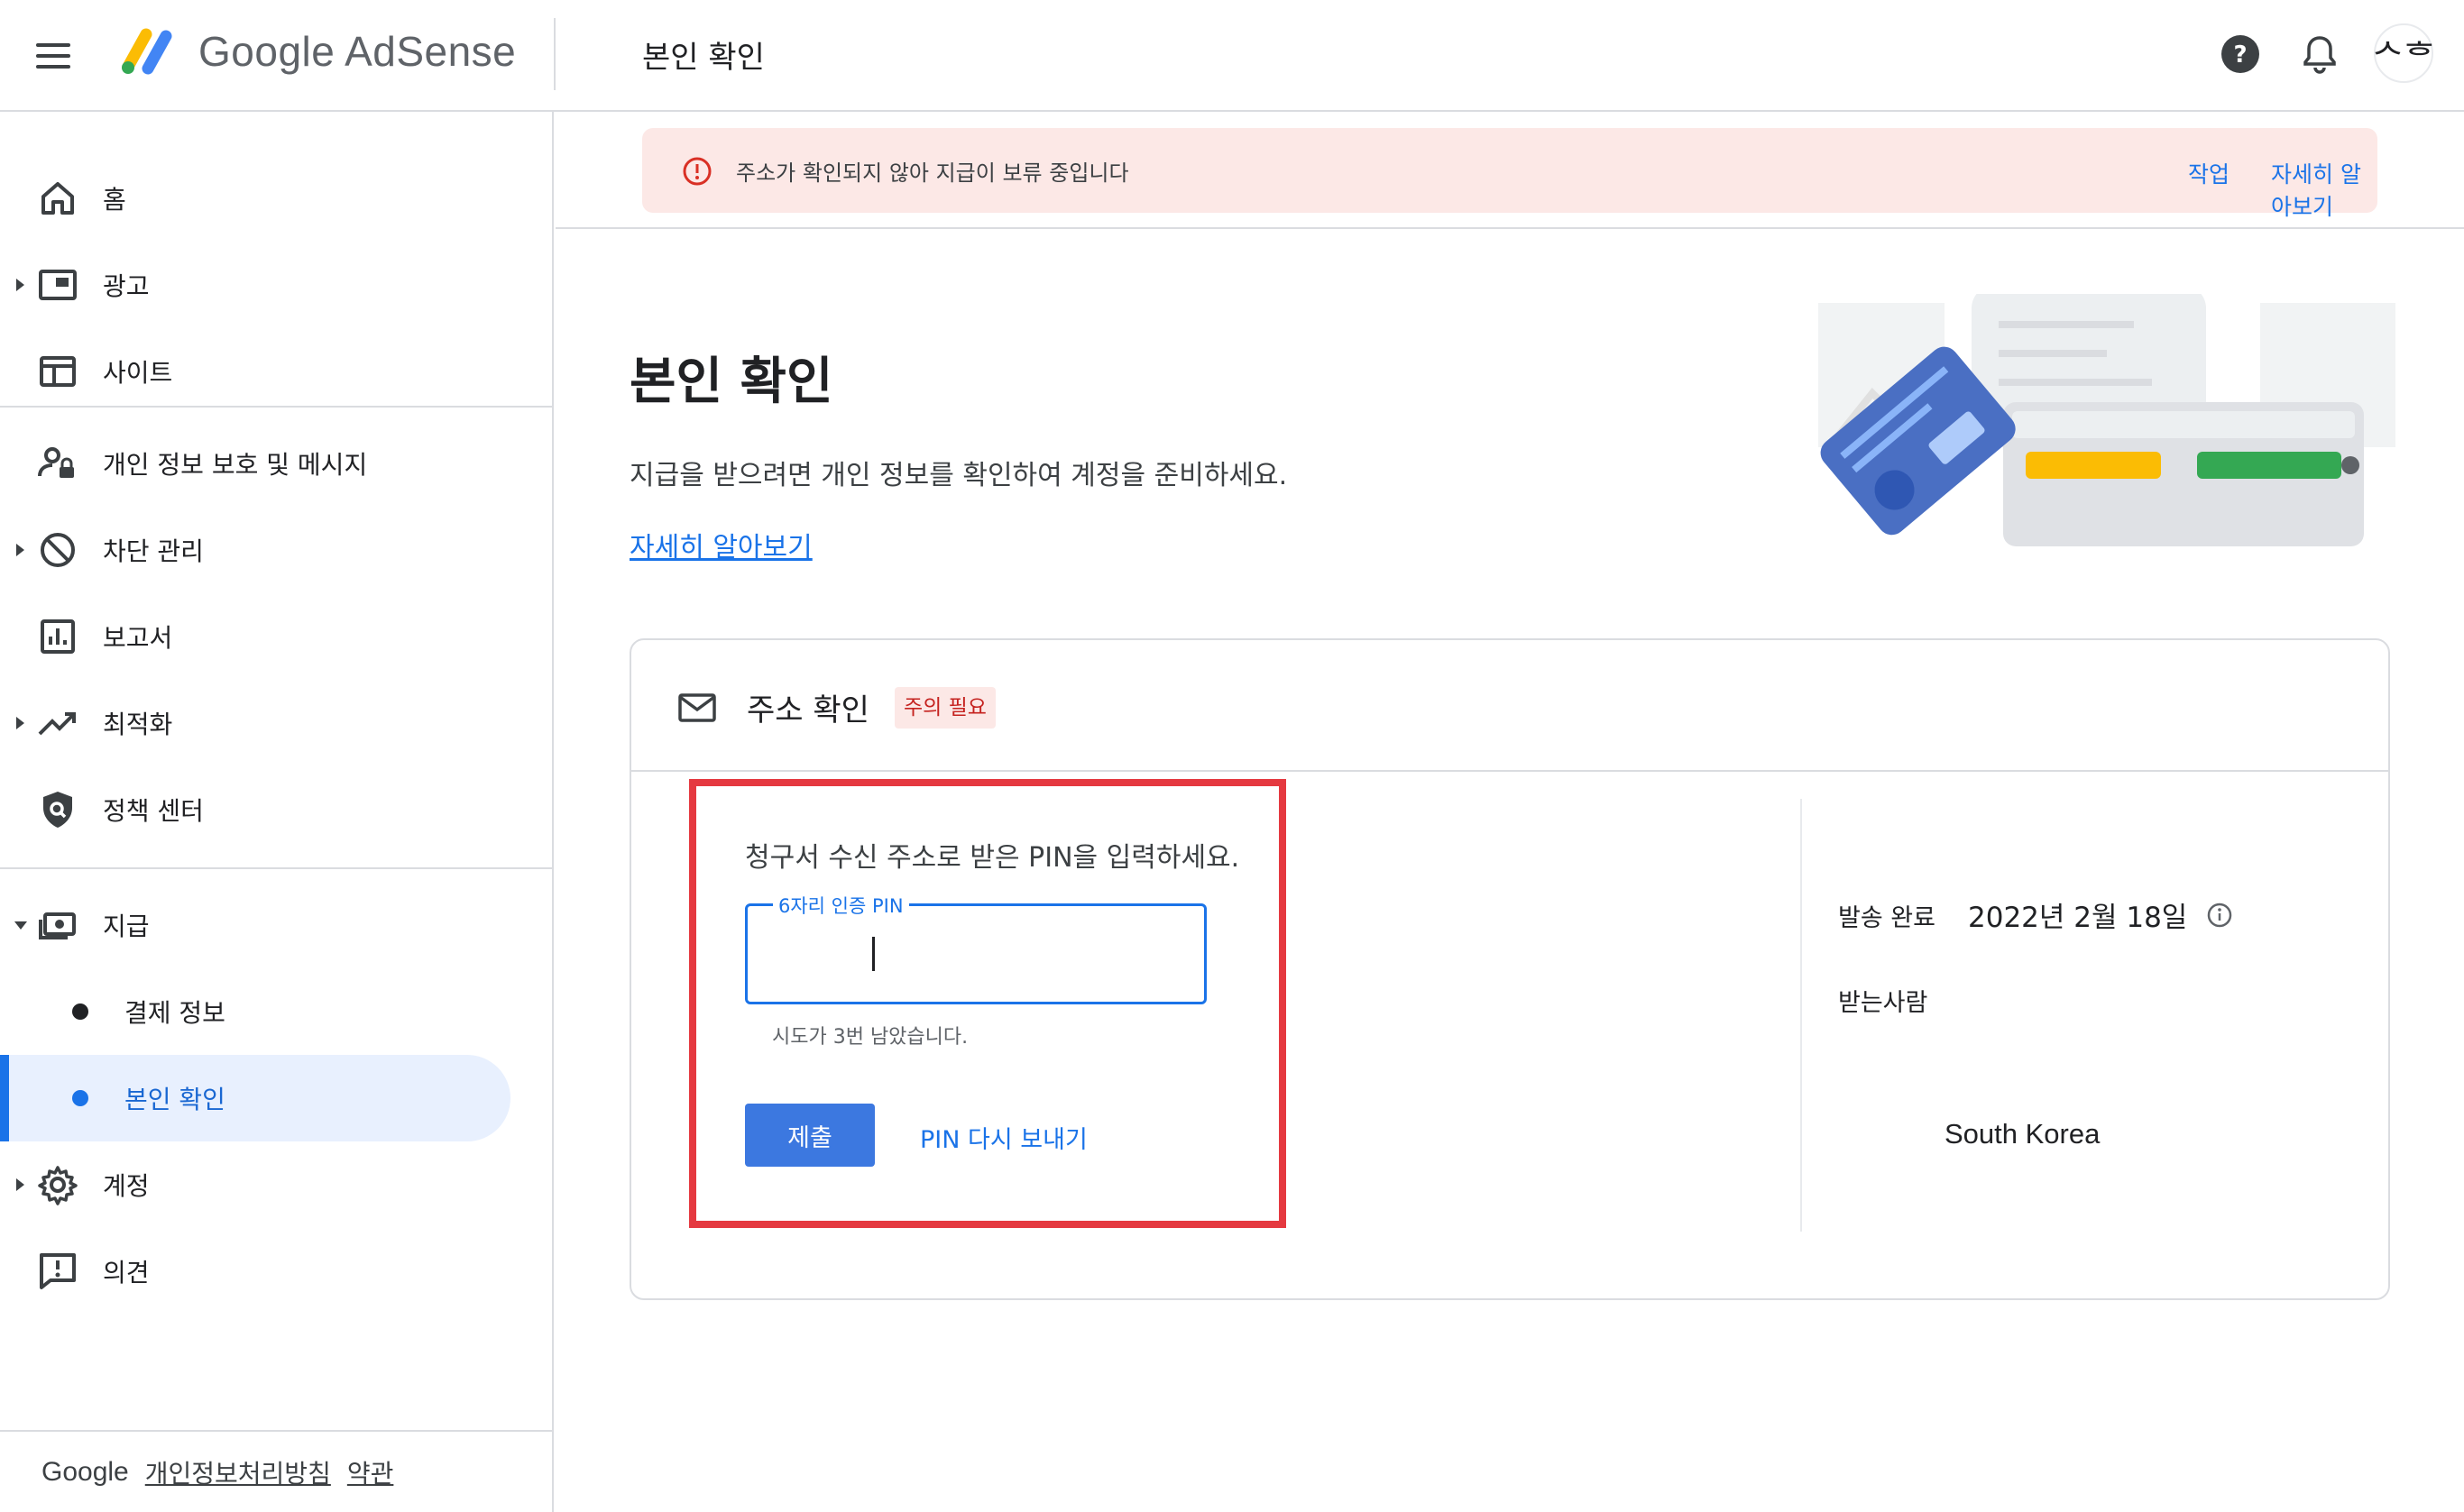  Describe the element at coordinates (2078, 918) in the screenshot. I see `shipped-date: 2022년 2월 18일` at that location.